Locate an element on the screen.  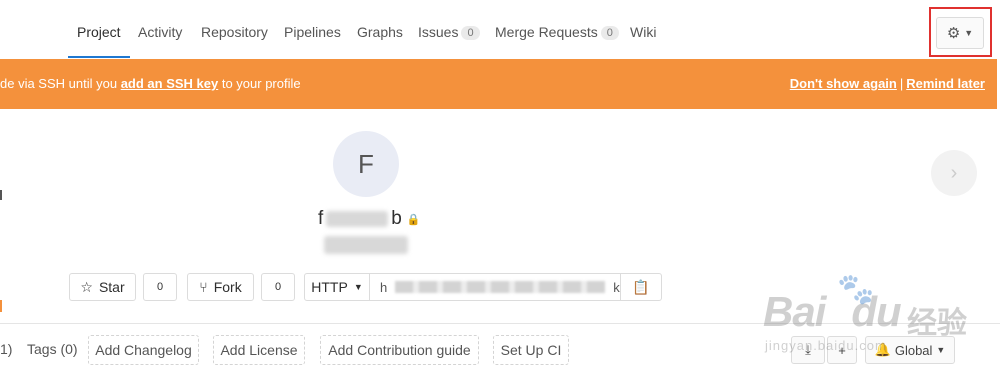
protocol-dropdown: HTTP ▼ is located at coordinates (337, 287).